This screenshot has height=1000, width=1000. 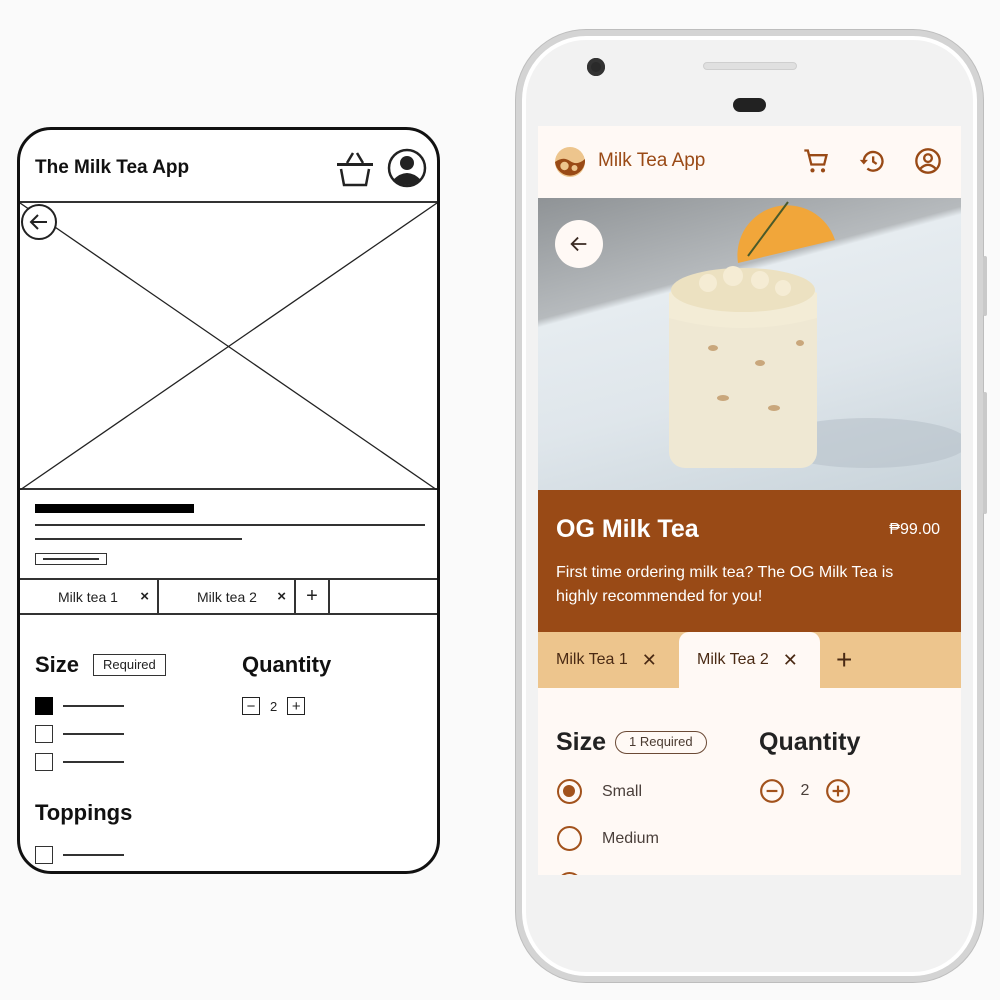 What do you see at coordinates (750, 66) in the screenshot?
I see `earpiece-speaker` at bounding box center [750, 66].